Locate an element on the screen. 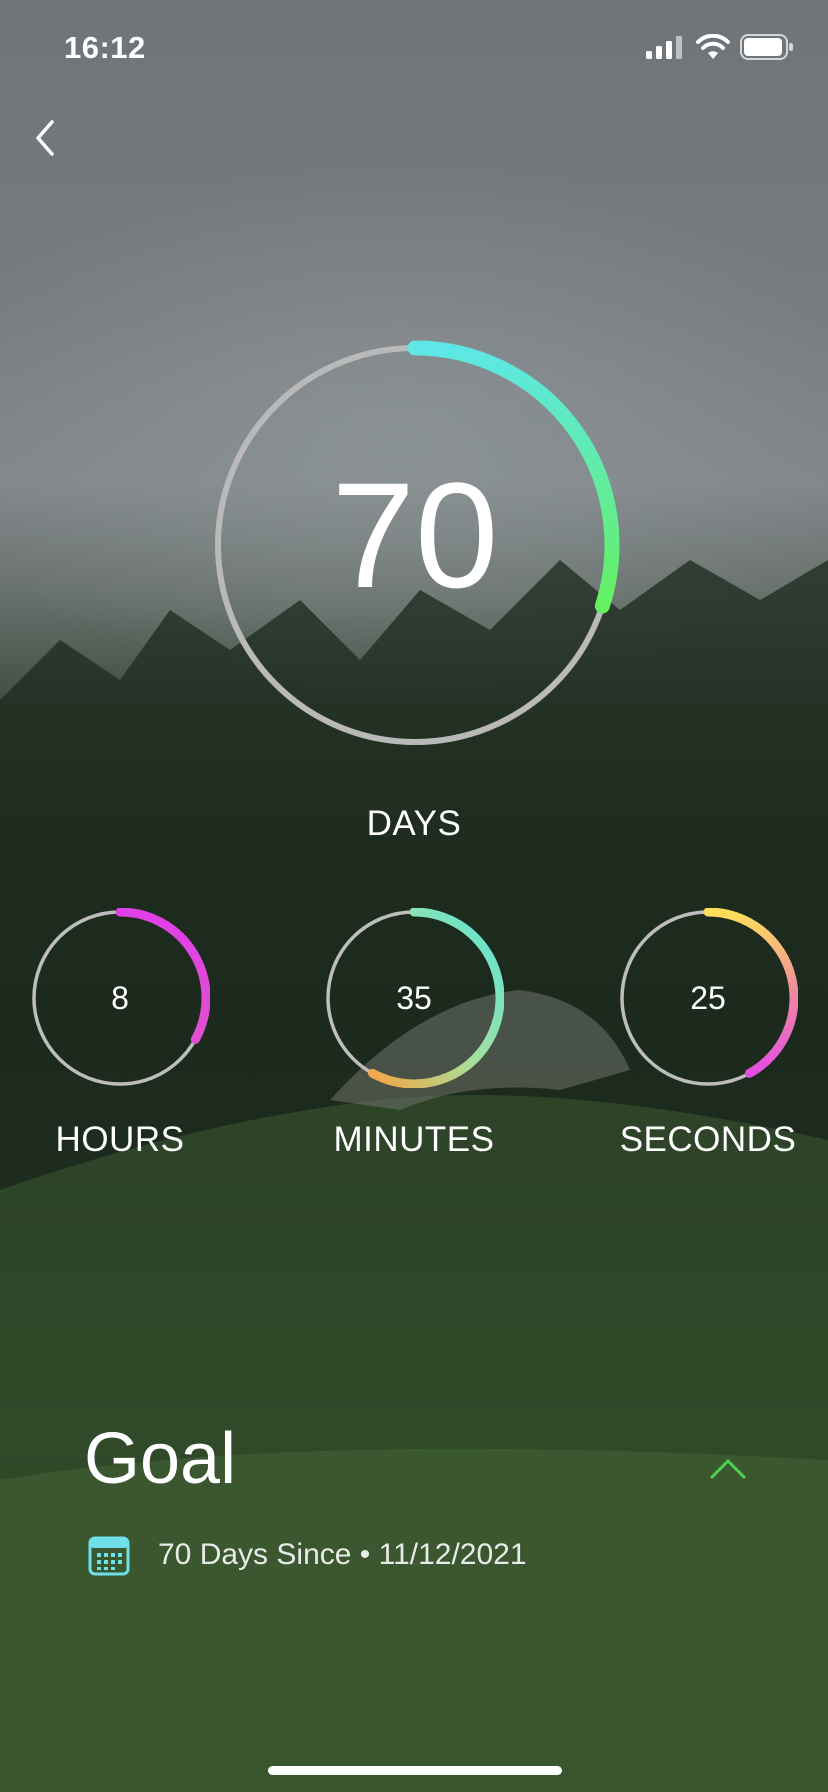 The height and width of the screenshot is (1792, 828). days-label: DAYS is located at coordinates (414, 823).